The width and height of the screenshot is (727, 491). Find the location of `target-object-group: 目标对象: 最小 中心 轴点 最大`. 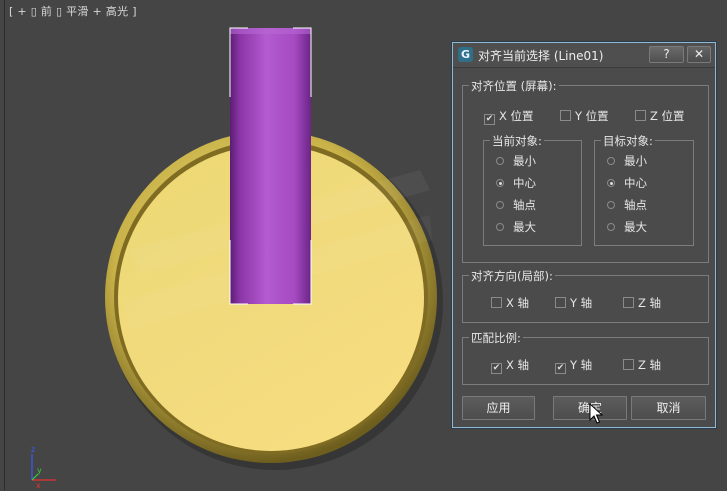

target-object-group: 目标对象: 最小 中心 轴点 最大 is located at coordinates (644, 189).